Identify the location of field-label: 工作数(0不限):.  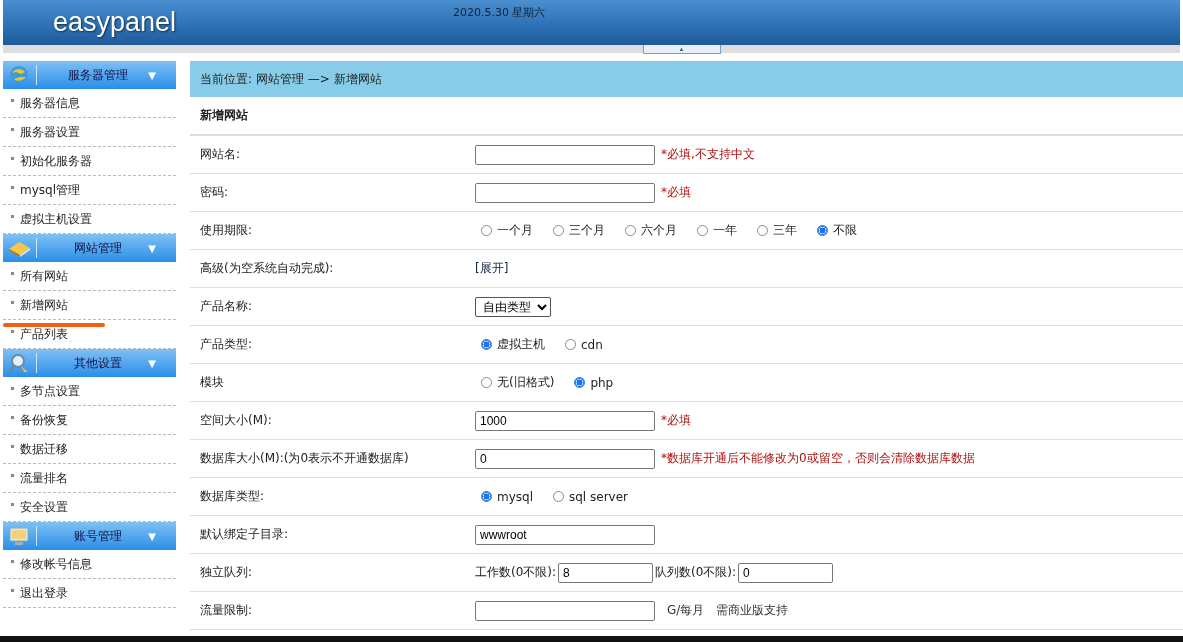
(516, 572).